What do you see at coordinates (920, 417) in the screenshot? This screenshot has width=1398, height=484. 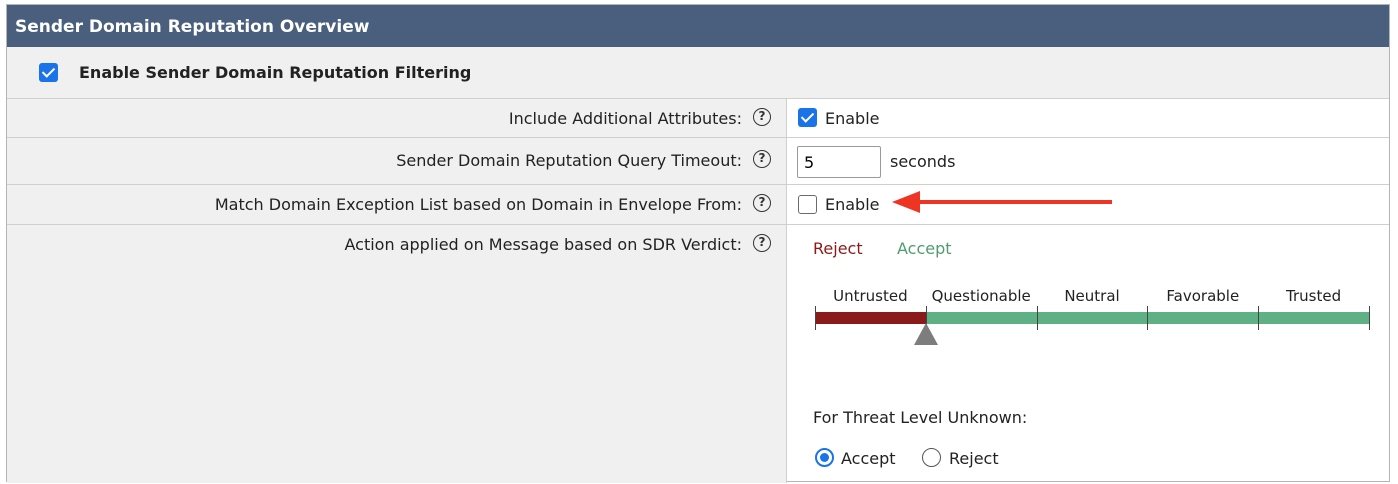 I see `threat-unknown-label: For Threat Level Unknown:` at bounding box center [920, 417].